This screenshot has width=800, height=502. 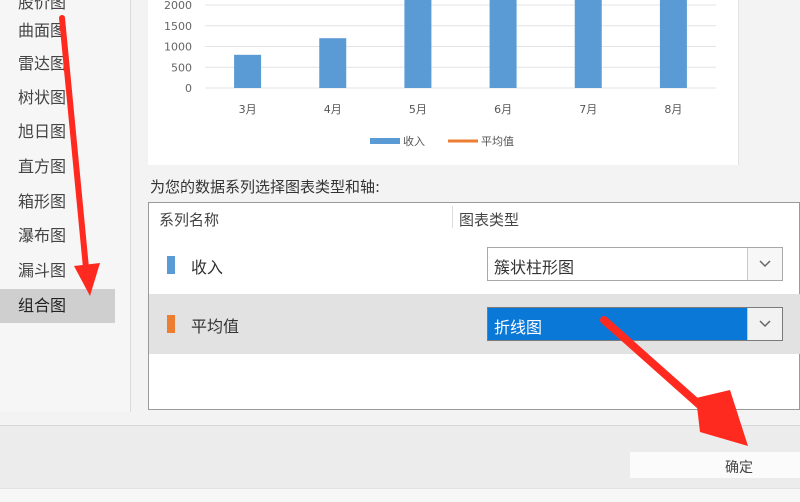 I want to click on y-tick-label: 2000, so click(x=178, y=6).